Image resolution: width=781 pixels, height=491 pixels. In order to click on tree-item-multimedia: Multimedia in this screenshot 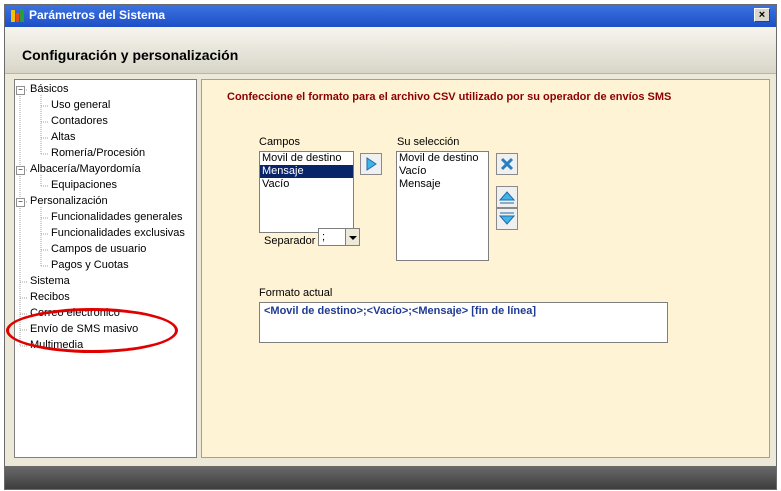, I will do `click(56, 345)`.